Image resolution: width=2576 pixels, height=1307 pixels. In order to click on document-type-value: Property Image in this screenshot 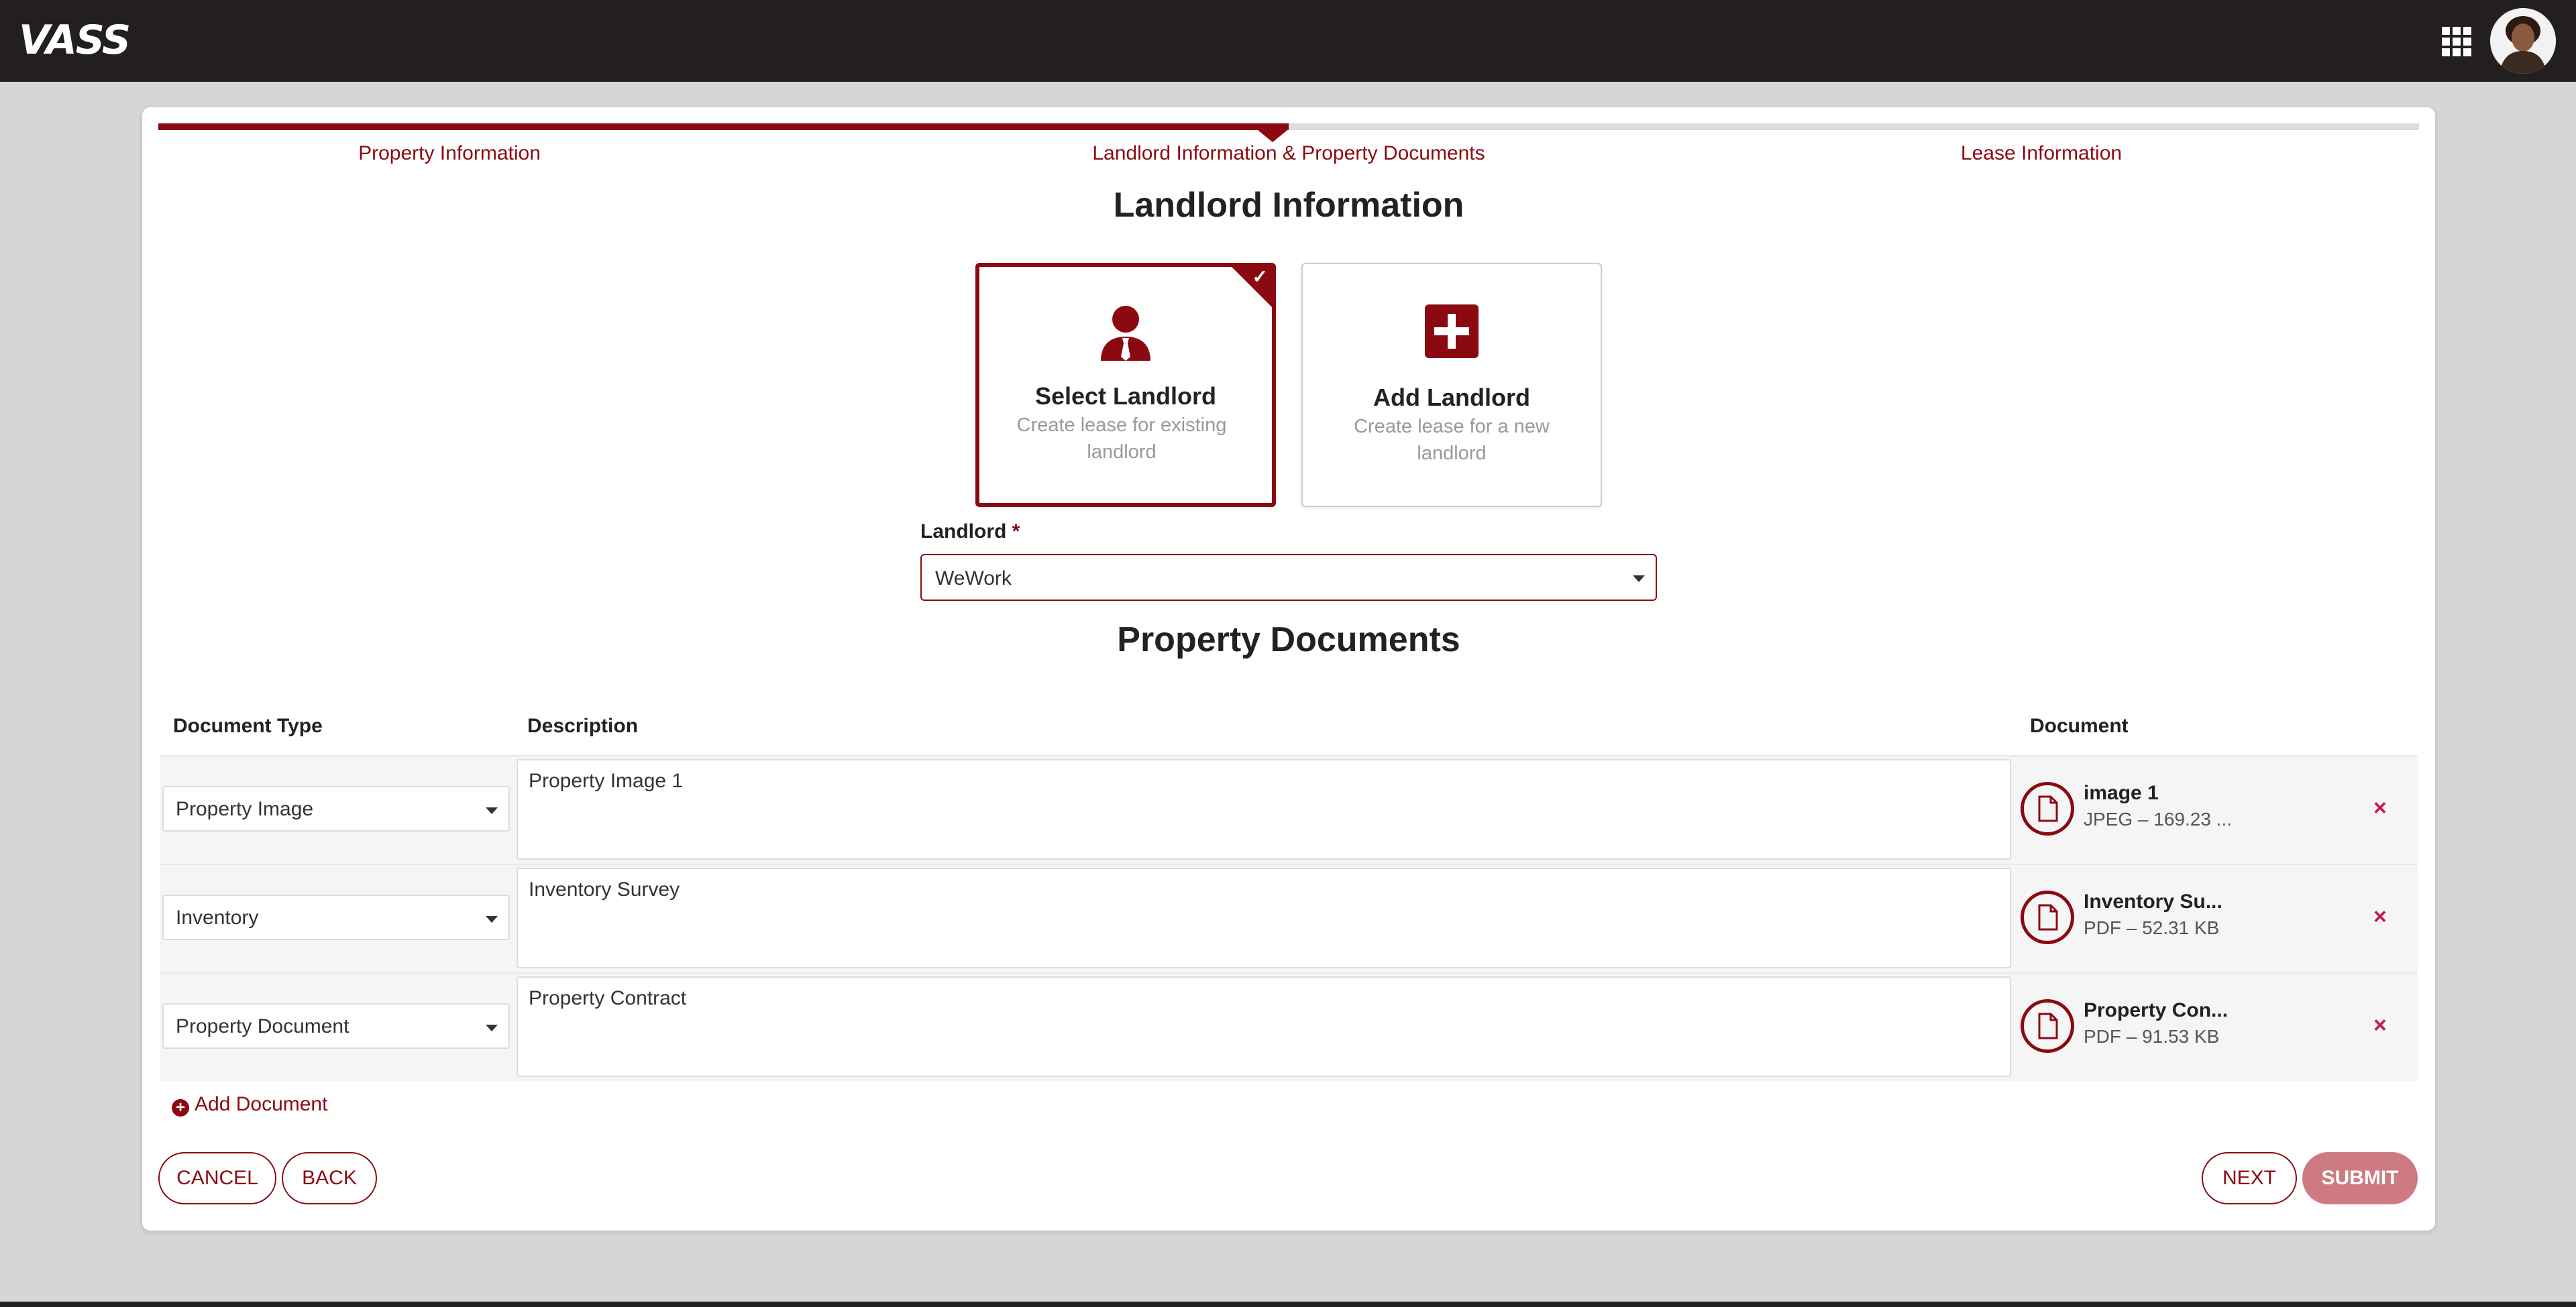, I will do `click(245, 809)`.